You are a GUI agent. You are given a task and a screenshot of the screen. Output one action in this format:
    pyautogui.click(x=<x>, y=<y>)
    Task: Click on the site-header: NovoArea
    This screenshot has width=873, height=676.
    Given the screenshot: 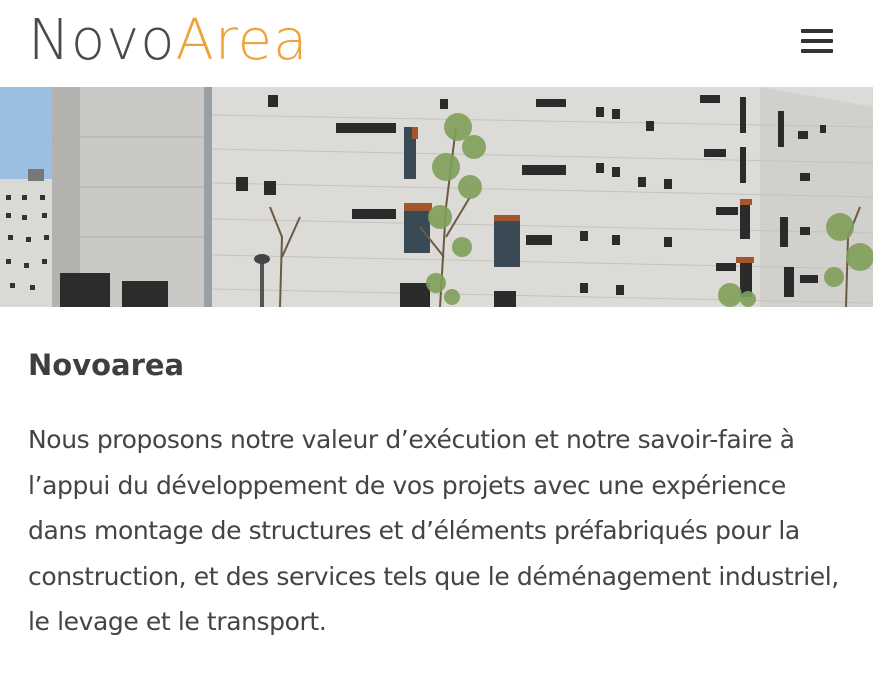 What is the action you would take?
    pyautogui.click(x=436, y=43)
    